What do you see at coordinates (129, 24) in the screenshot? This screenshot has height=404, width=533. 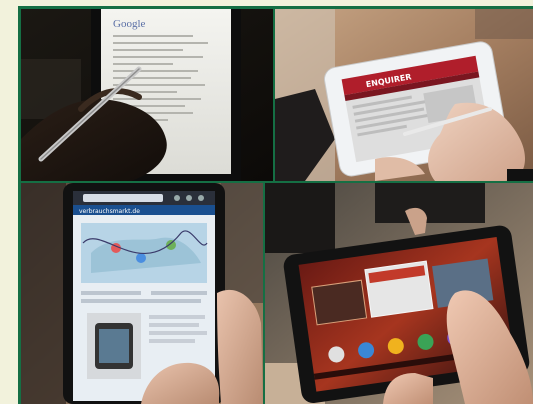 I see `google-logo-text: Google` at bounding box center [129, 24].